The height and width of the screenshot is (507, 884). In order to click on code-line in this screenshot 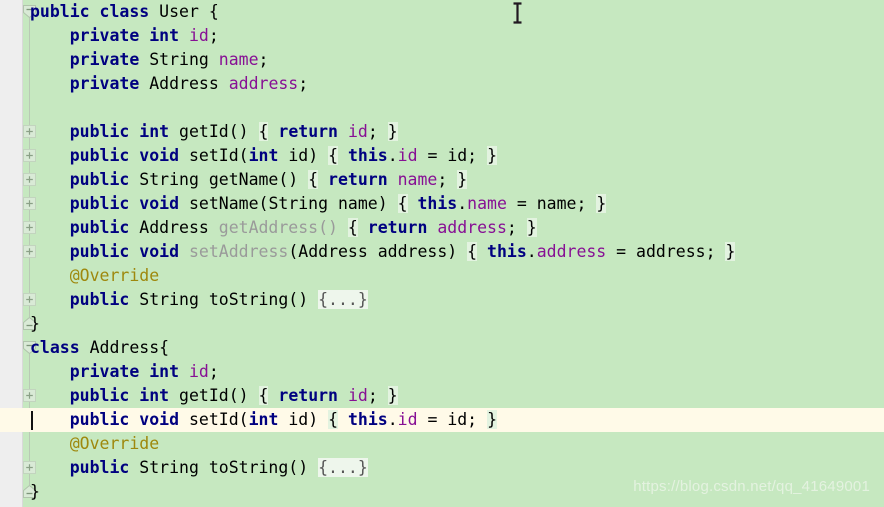, I will do `click(442, 108)`.